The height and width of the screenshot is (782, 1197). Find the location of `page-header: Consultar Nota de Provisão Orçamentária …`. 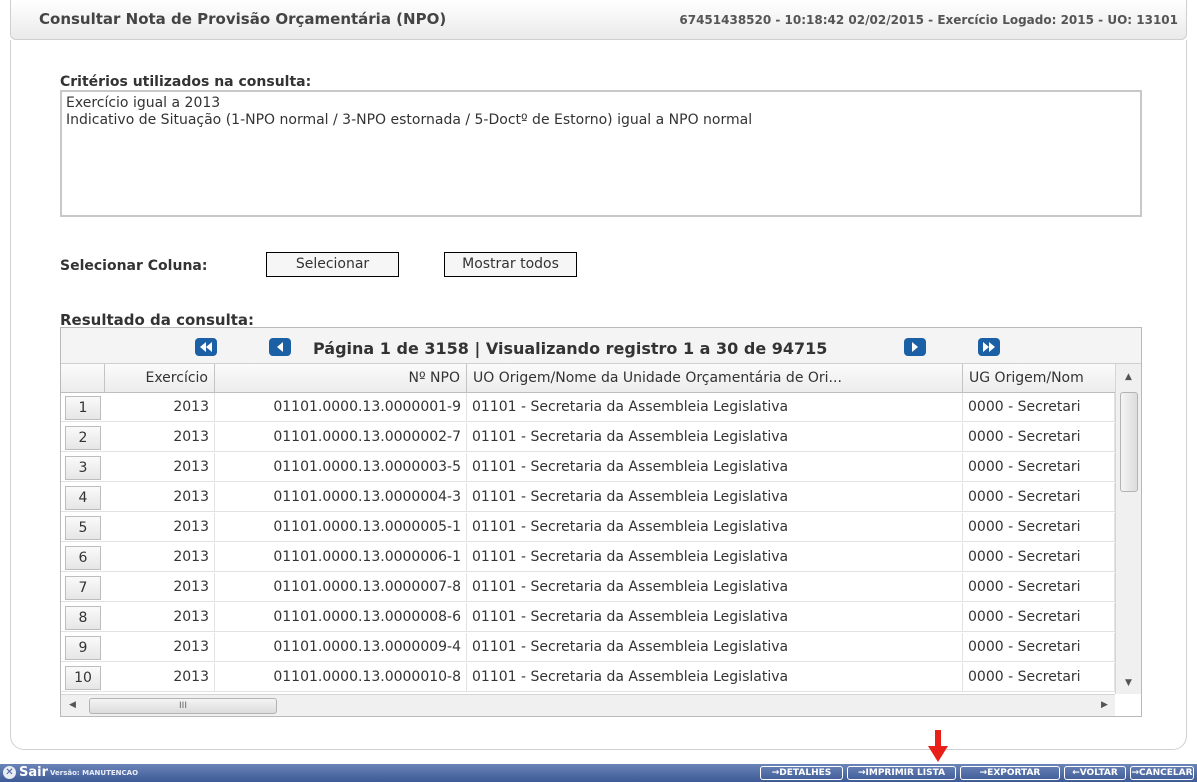

page-header: Consultar Nota de Provisão Orçamentária … is located at coordinates (598, 20).